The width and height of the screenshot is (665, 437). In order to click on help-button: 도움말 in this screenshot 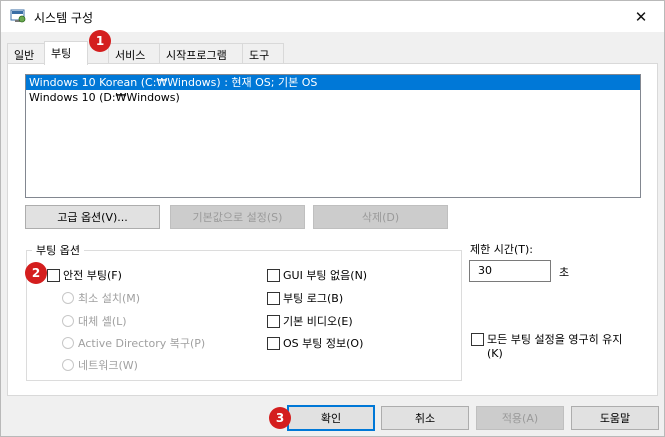, I will do `click(615, 418)`.